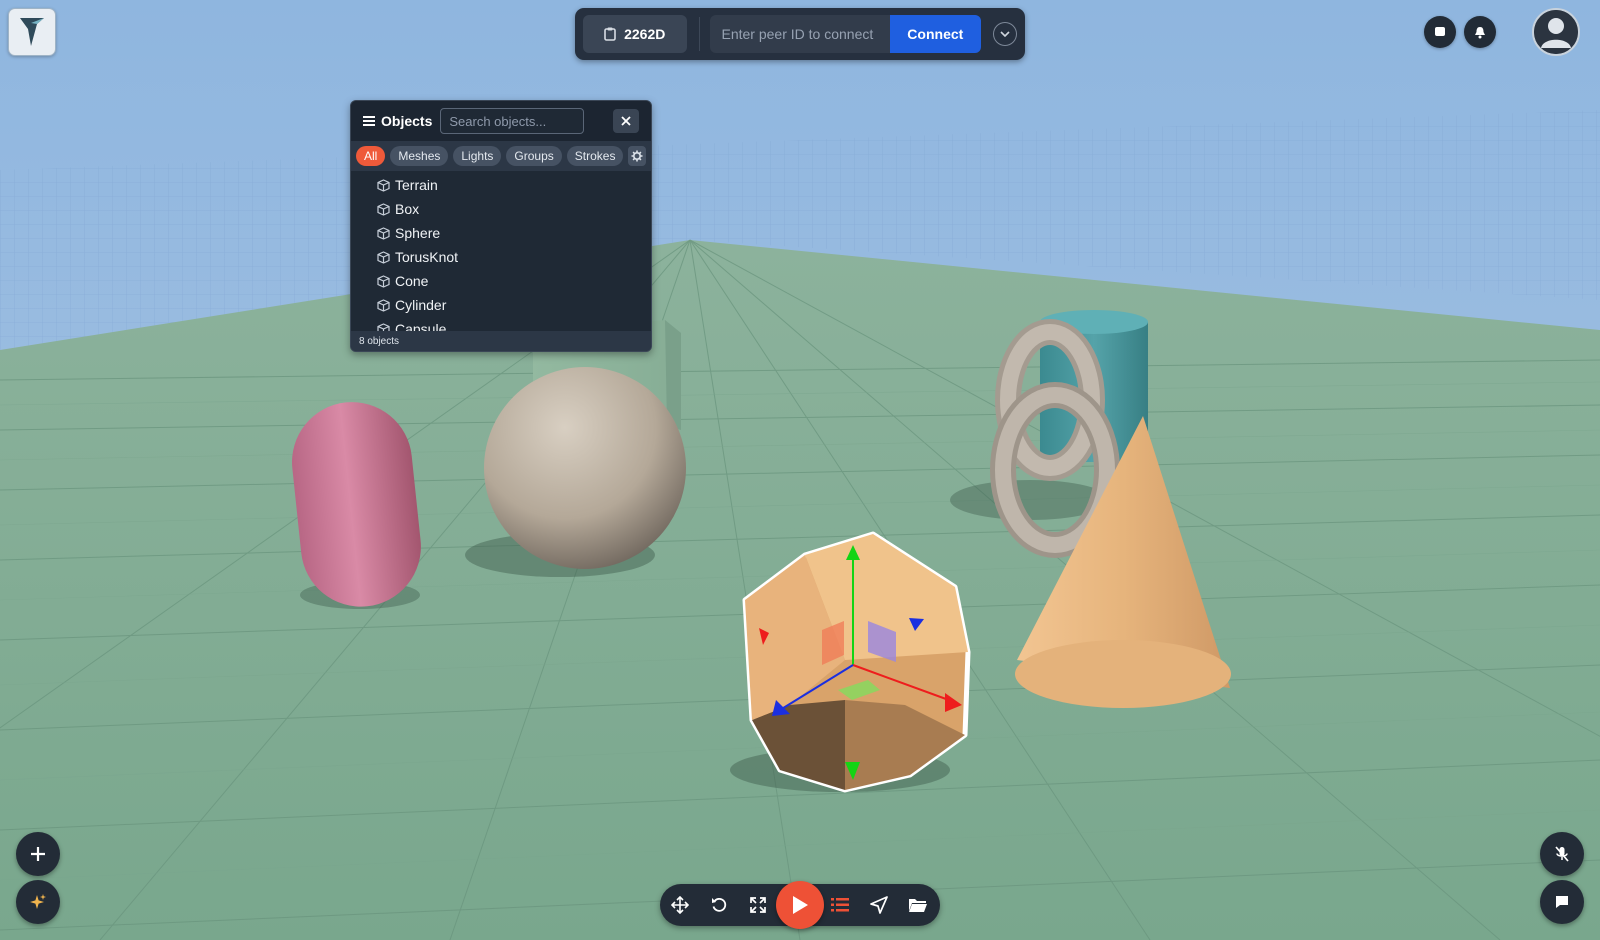  I want to click on close-panel-button, so click(626, 121).